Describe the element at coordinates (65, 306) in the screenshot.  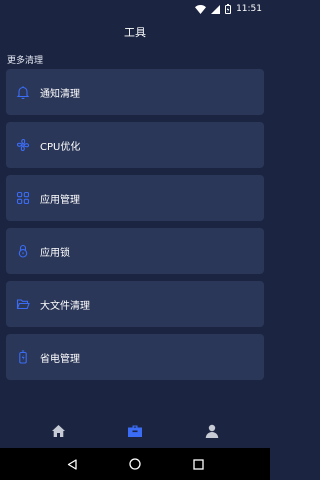
I see `tool-item-label: 大文件清理` at that location.